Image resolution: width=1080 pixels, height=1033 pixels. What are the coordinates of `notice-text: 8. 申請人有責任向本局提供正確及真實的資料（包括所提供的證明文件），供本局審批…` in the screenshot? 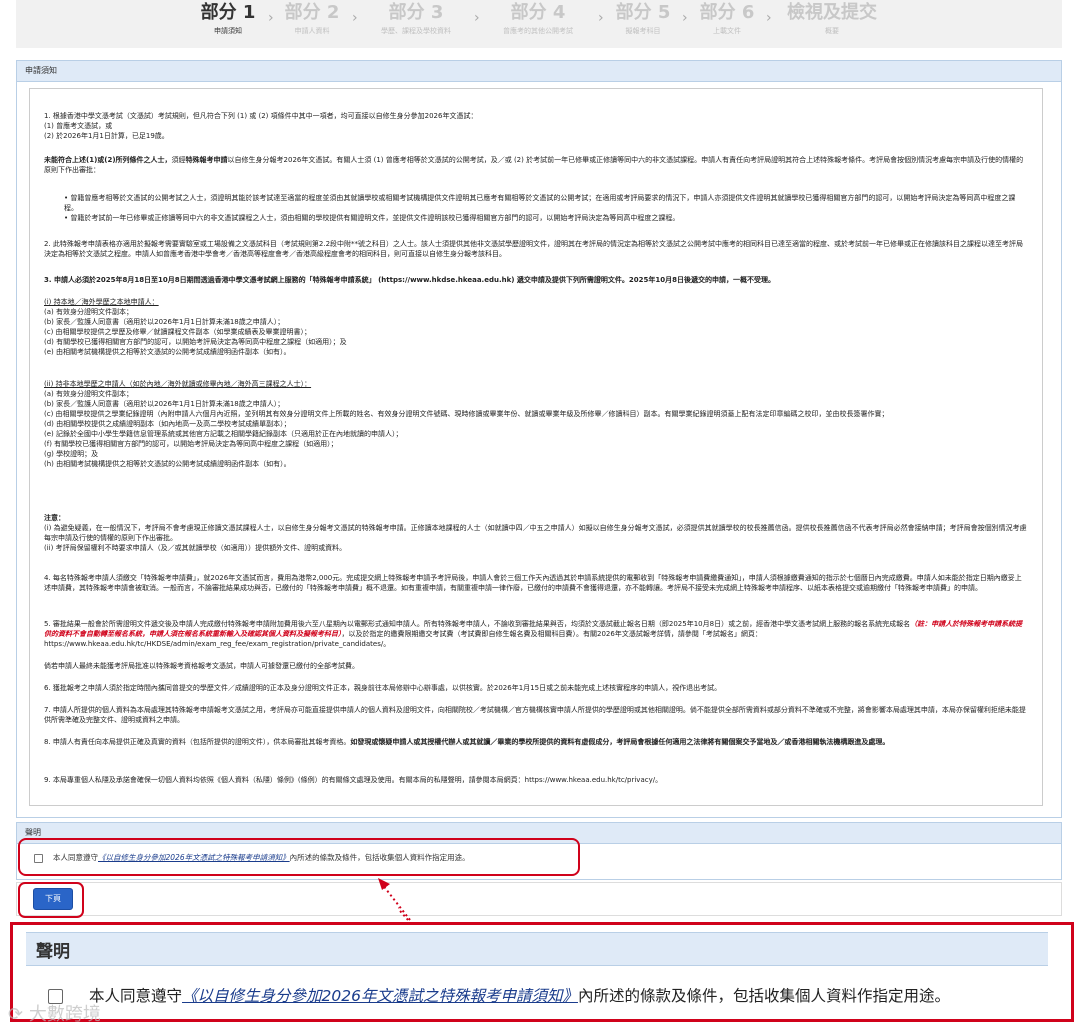 It's located at (197, 742).